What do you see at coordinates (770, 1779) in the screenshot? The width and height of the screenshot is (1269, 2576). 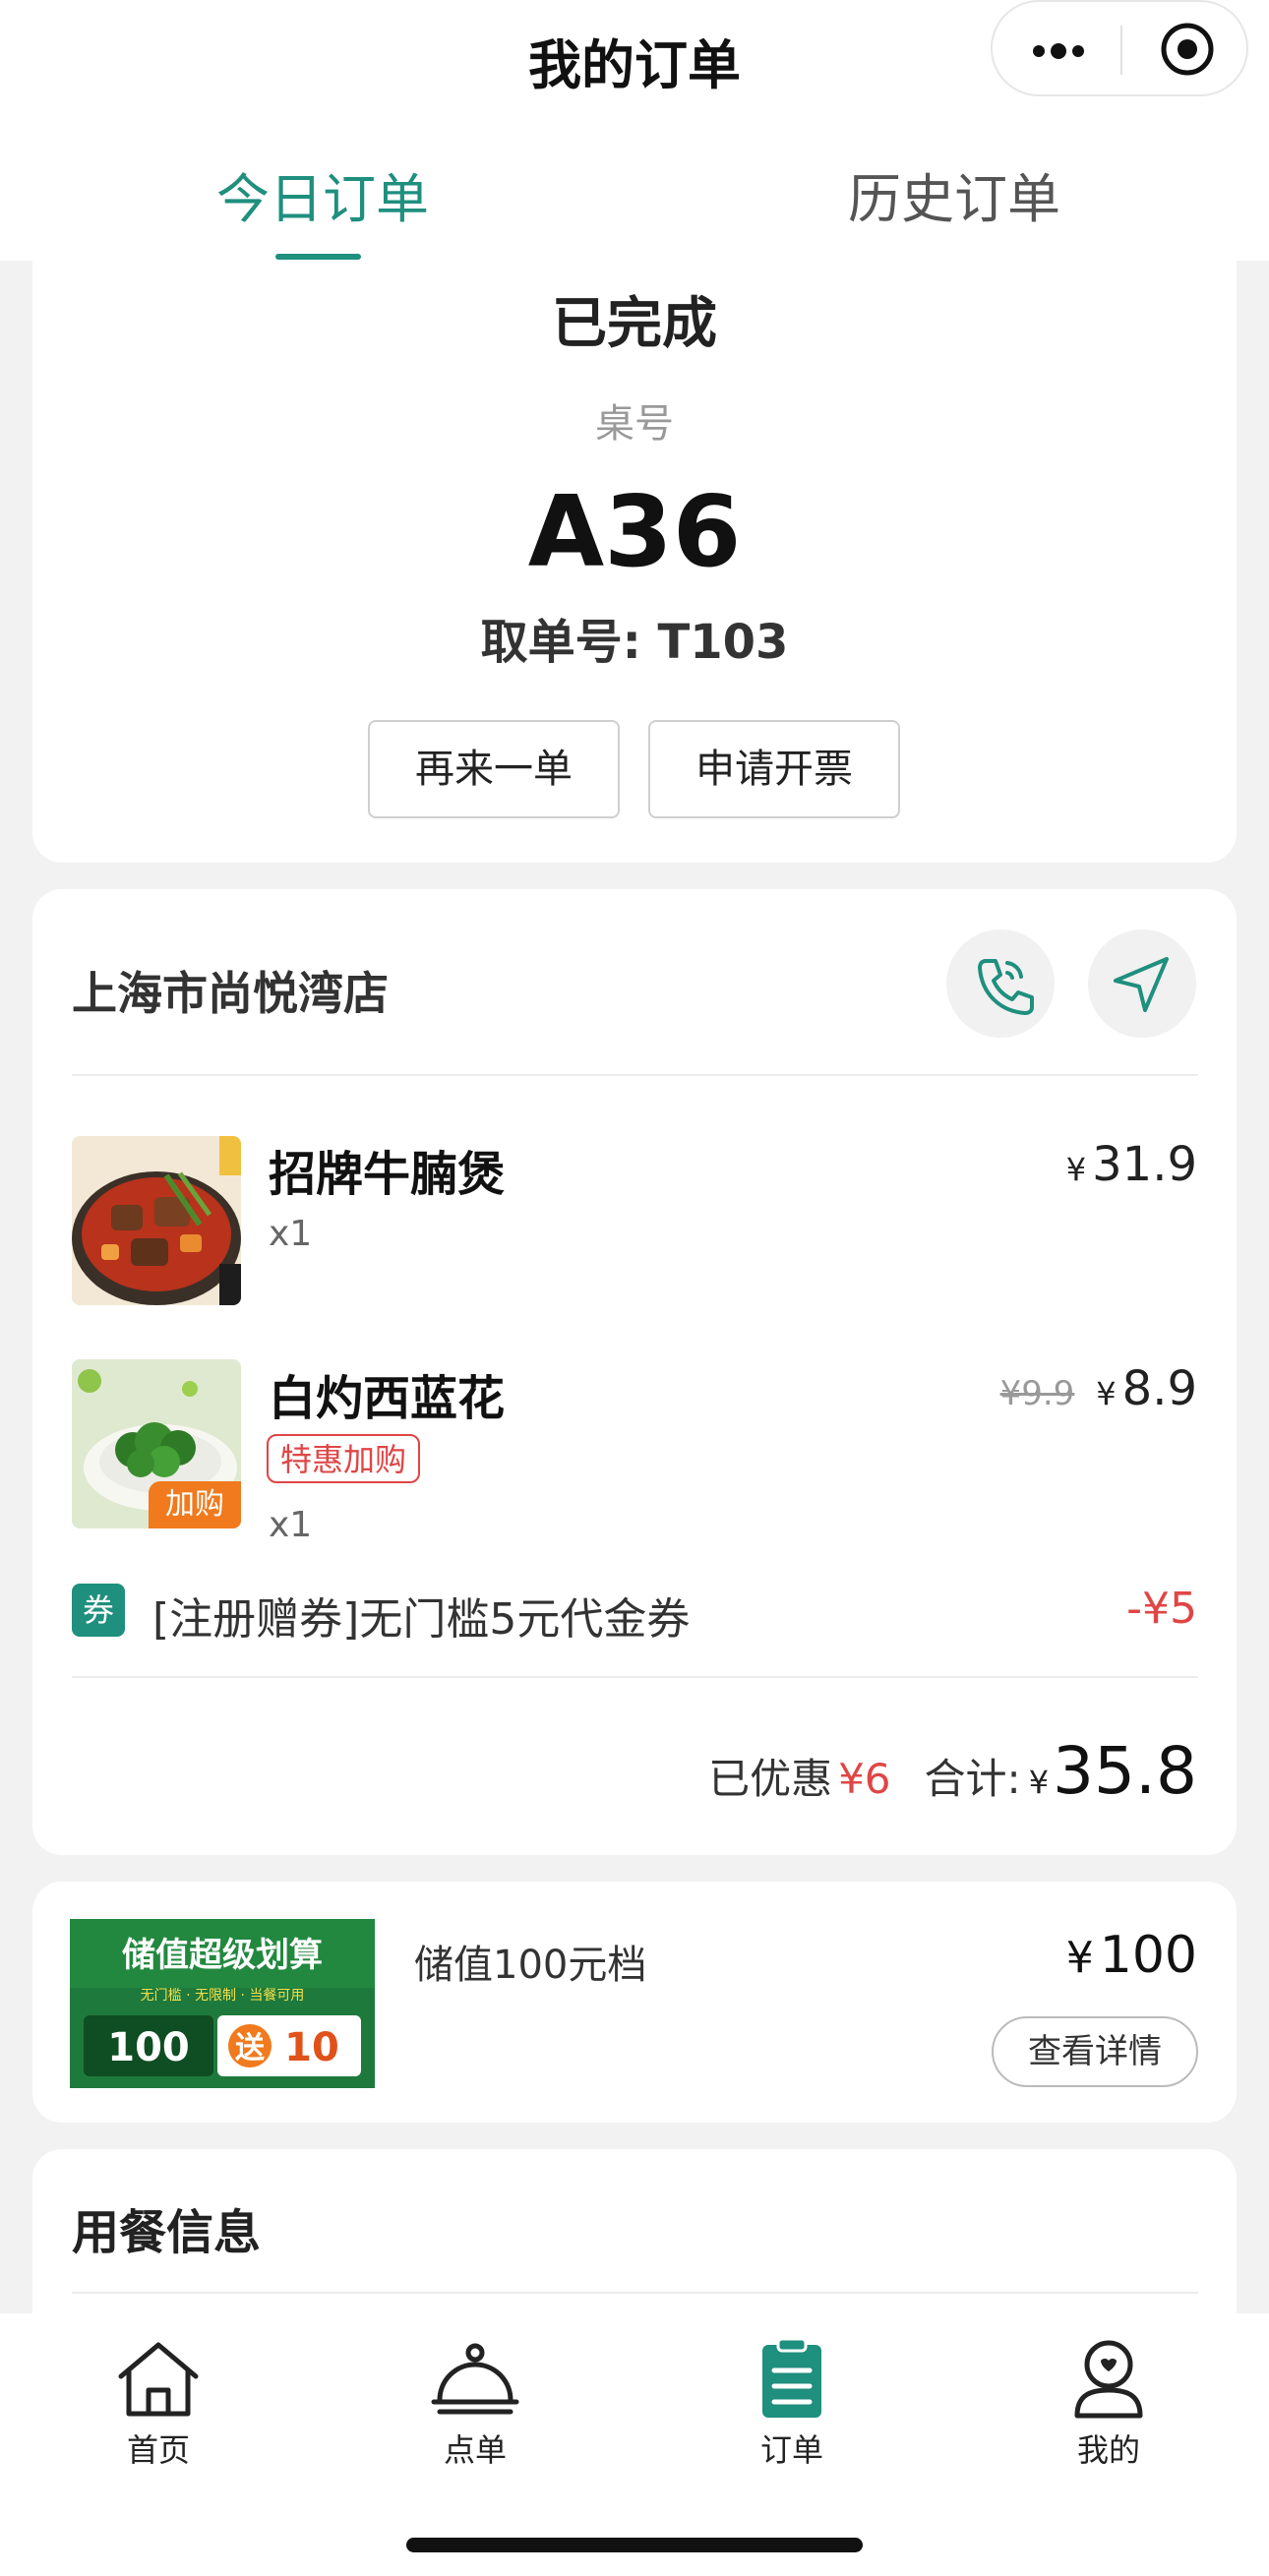 I see `discount-label: 已优惠` at bounding box center [770, 1779].